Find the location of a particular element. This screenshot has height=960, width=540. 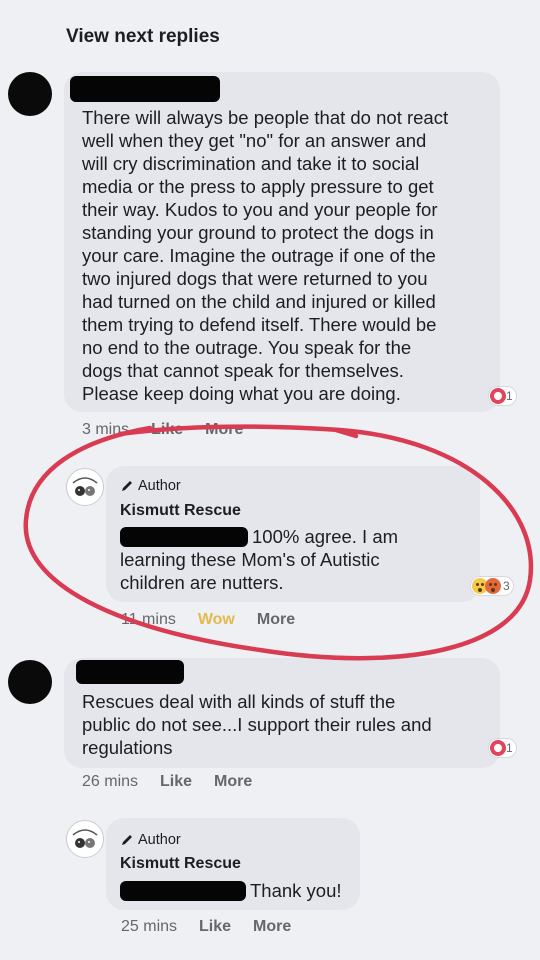

comment-actions: 26 mins Like More is located at coordinates (167, 782).